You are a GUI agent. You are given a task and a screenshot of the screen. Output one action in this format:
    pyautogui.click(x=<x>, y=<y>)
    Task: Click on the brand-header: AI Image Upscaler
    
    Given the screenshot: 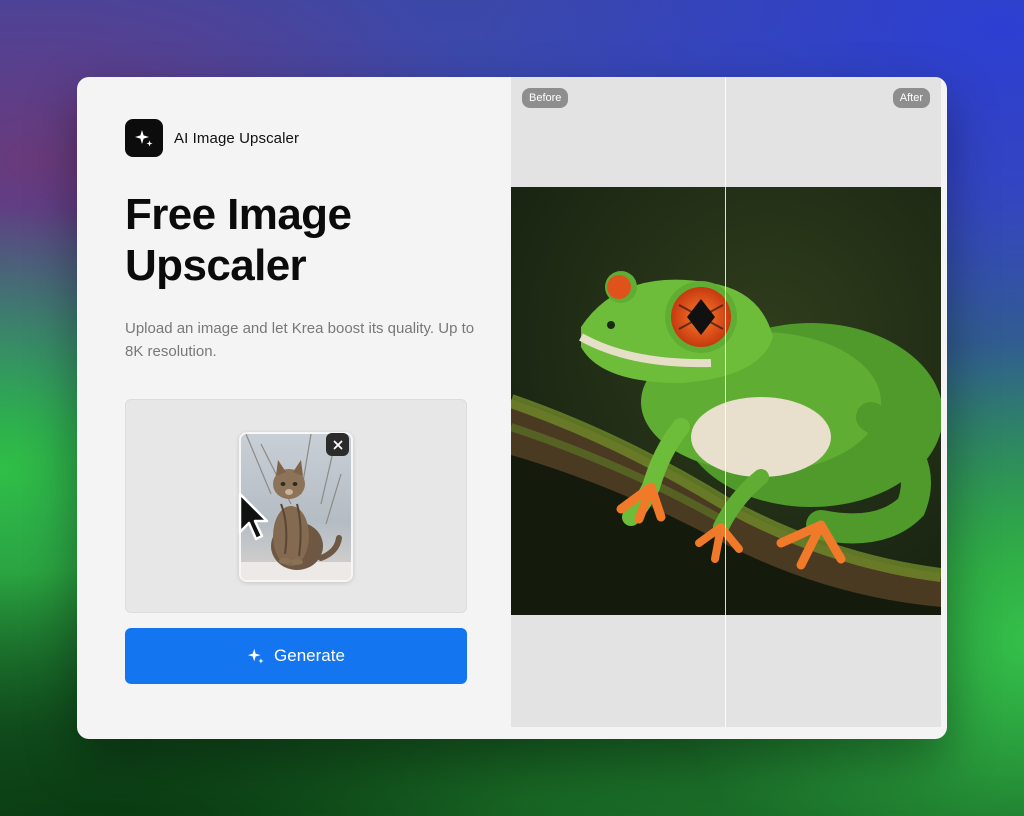 What is the action you would take?
    pyautogui.click(x=212, y=138)
    